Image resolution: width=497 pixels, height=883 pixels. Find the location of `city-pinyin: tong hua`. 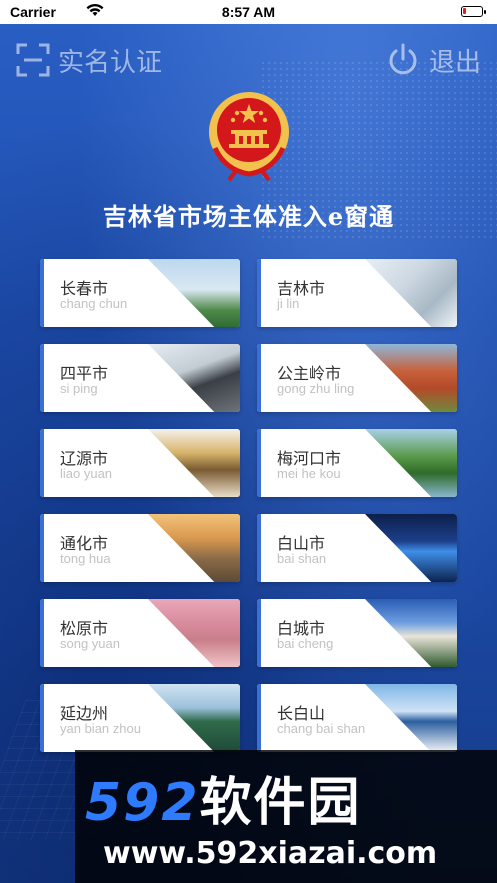

city-pinyin: tong hua is located at coordinates (85, 558).